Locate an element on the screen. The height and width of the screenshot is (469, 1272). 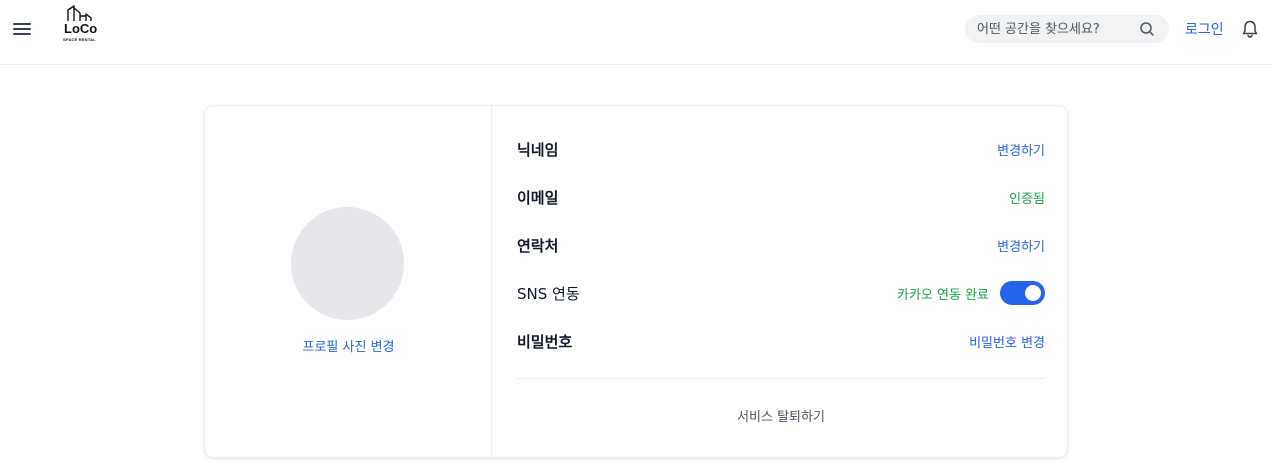
search-icon is located at coordinates (1147, 29).